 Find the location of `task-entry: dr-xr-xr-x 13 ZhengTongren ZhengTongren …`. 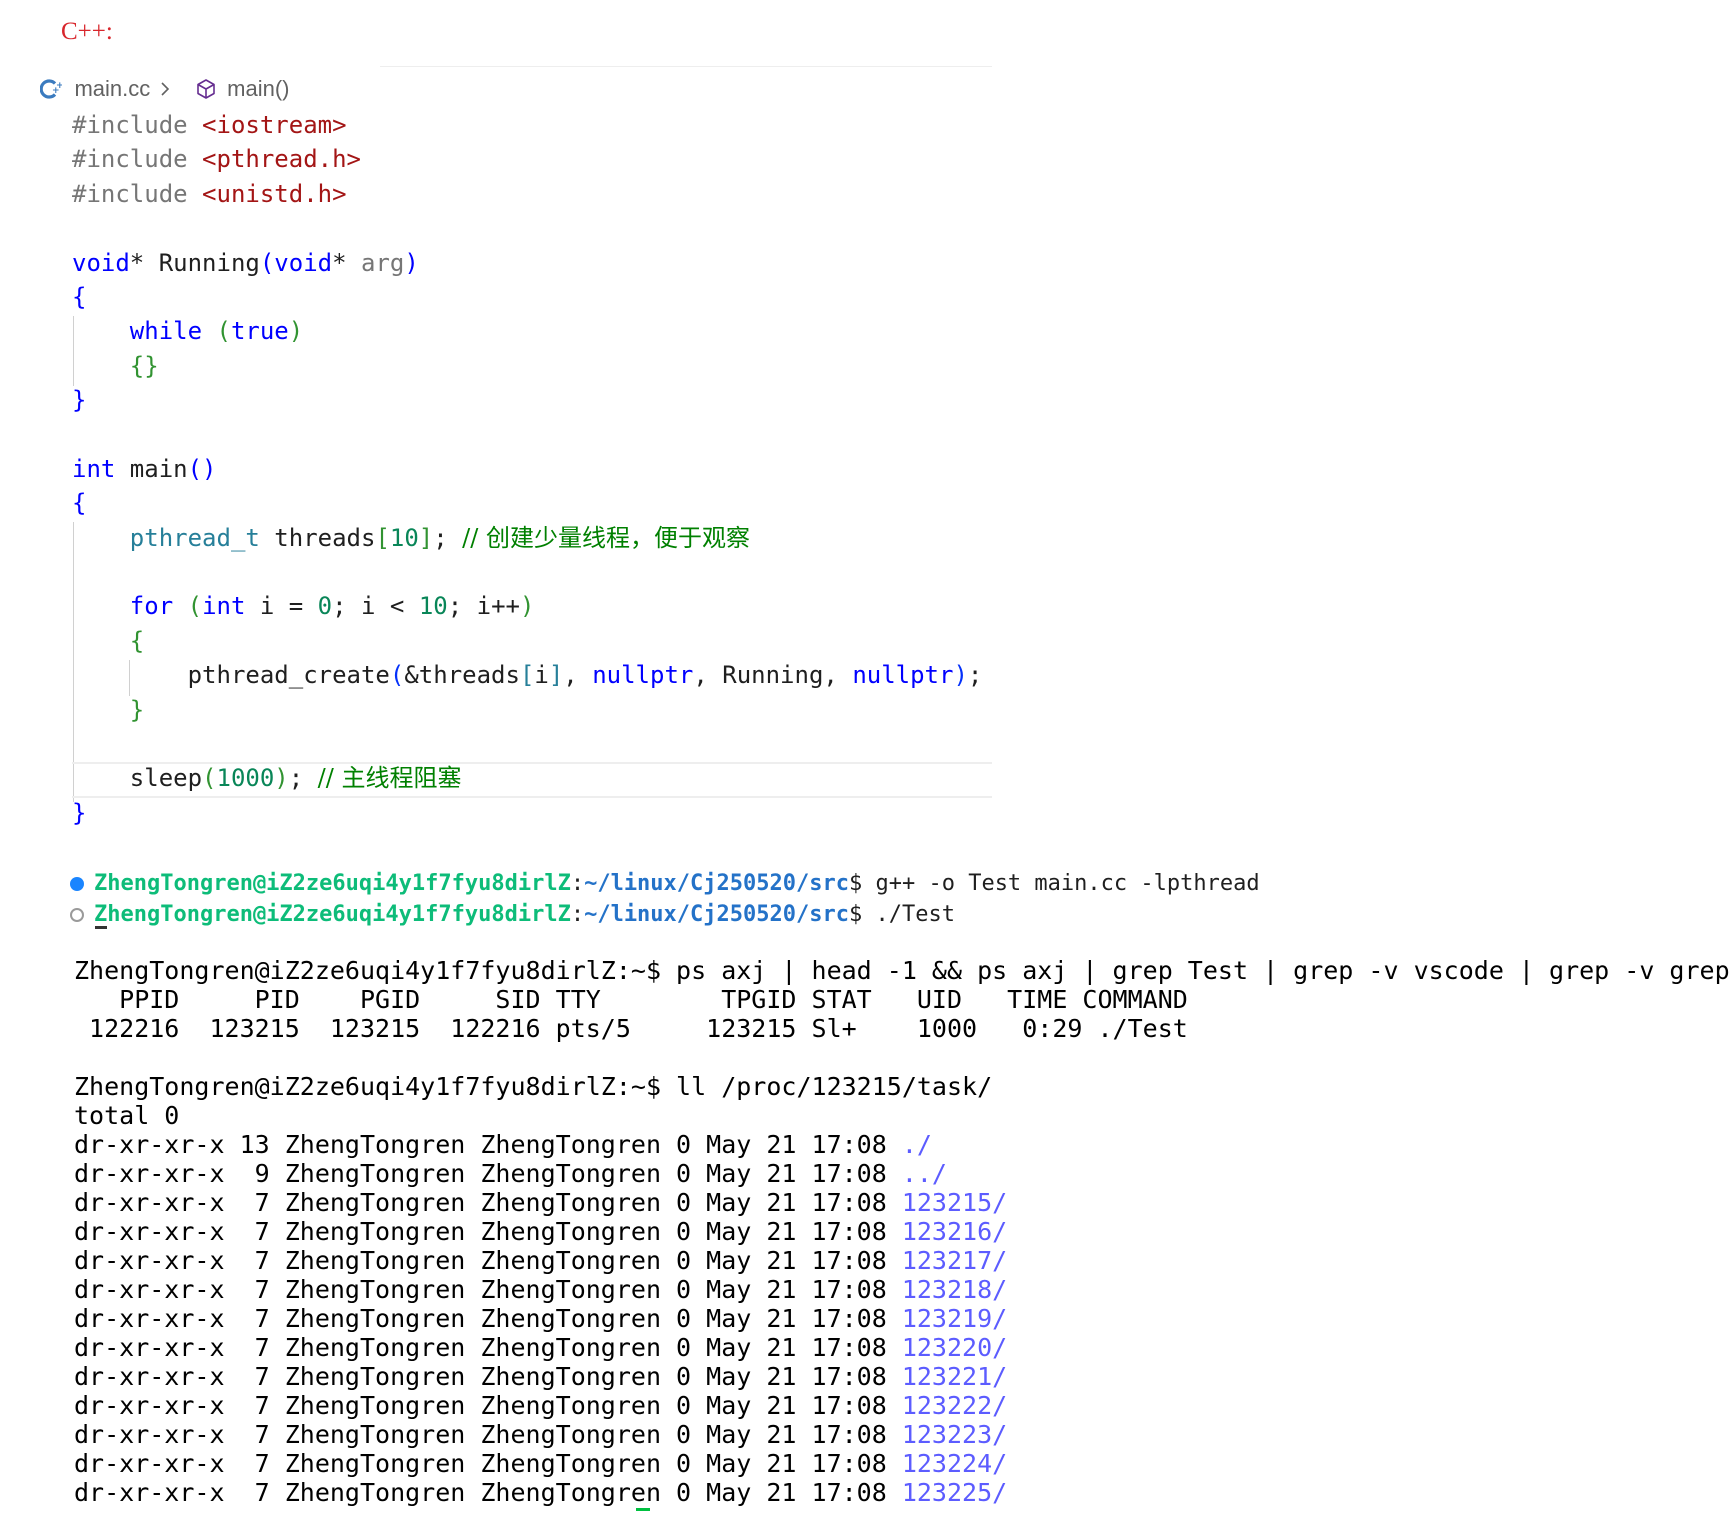

task-entry: dr-xr-xr-x 13 ZhengTongren ZhengTongren … is located at coordinates (902, 1144).